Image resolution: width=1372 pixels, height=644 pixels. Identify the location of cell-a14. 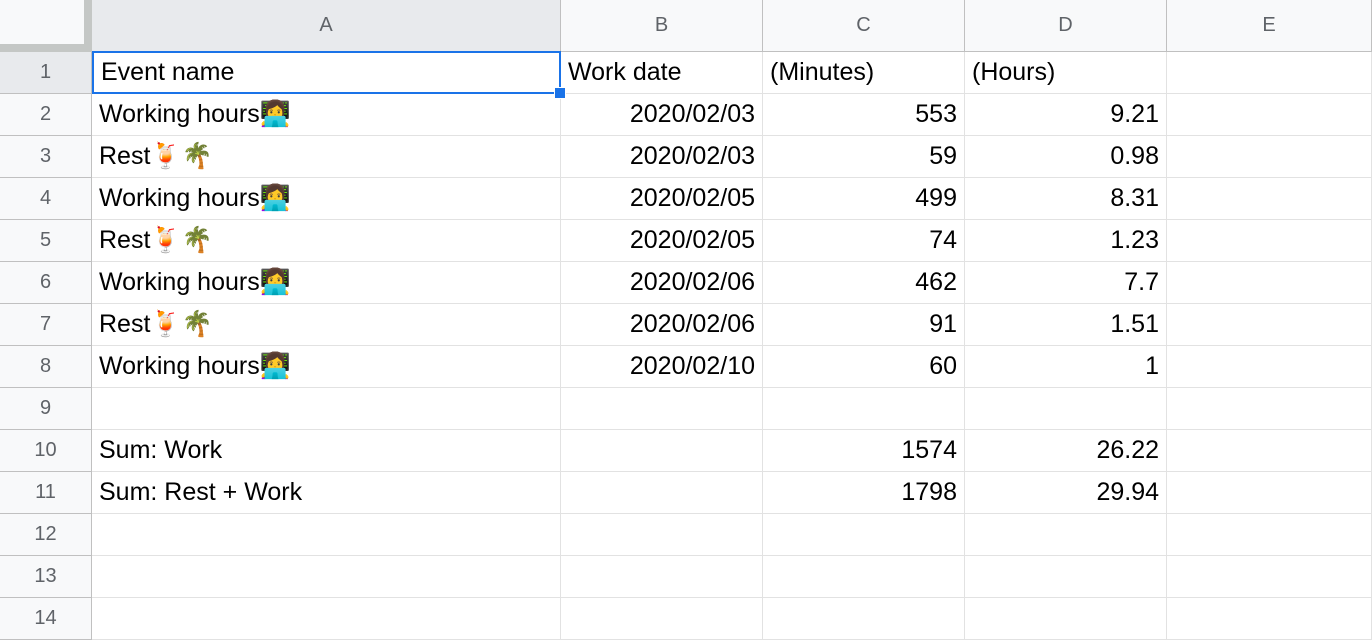
(326, 619).